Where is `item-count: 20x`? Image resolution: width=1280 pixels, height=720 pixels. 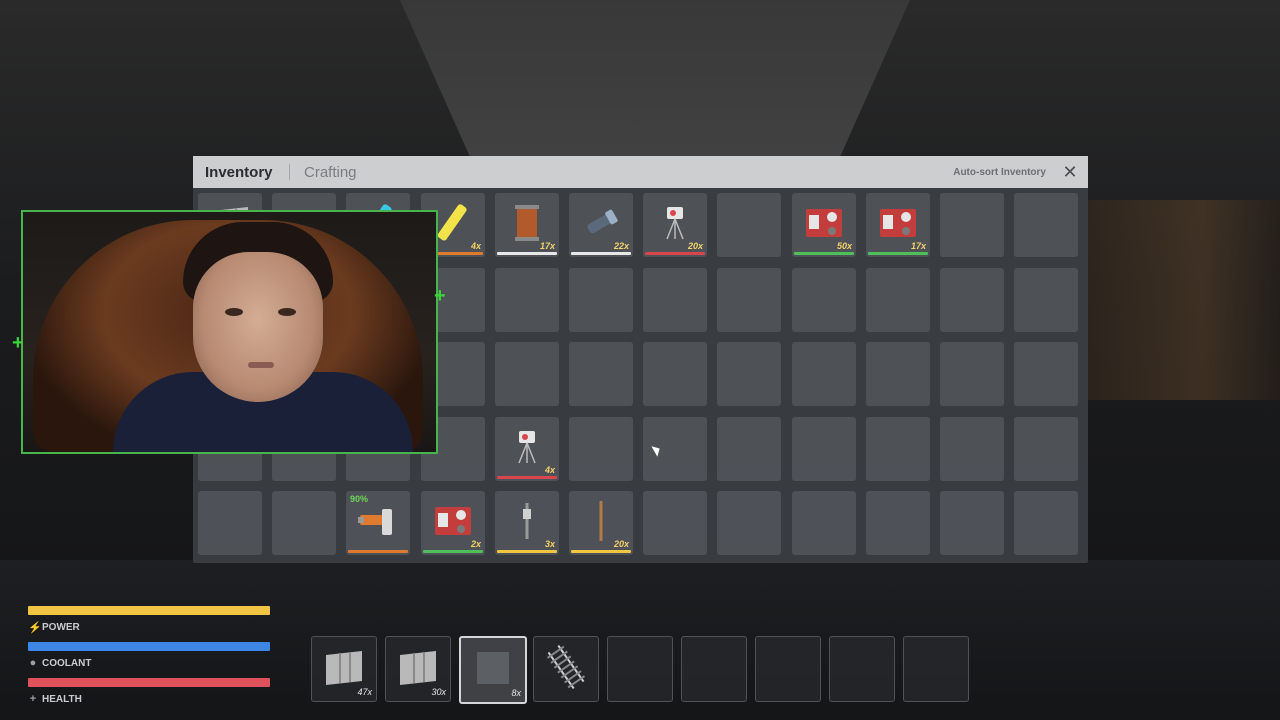
item-count: 20x is located at coordinates (621, 544).